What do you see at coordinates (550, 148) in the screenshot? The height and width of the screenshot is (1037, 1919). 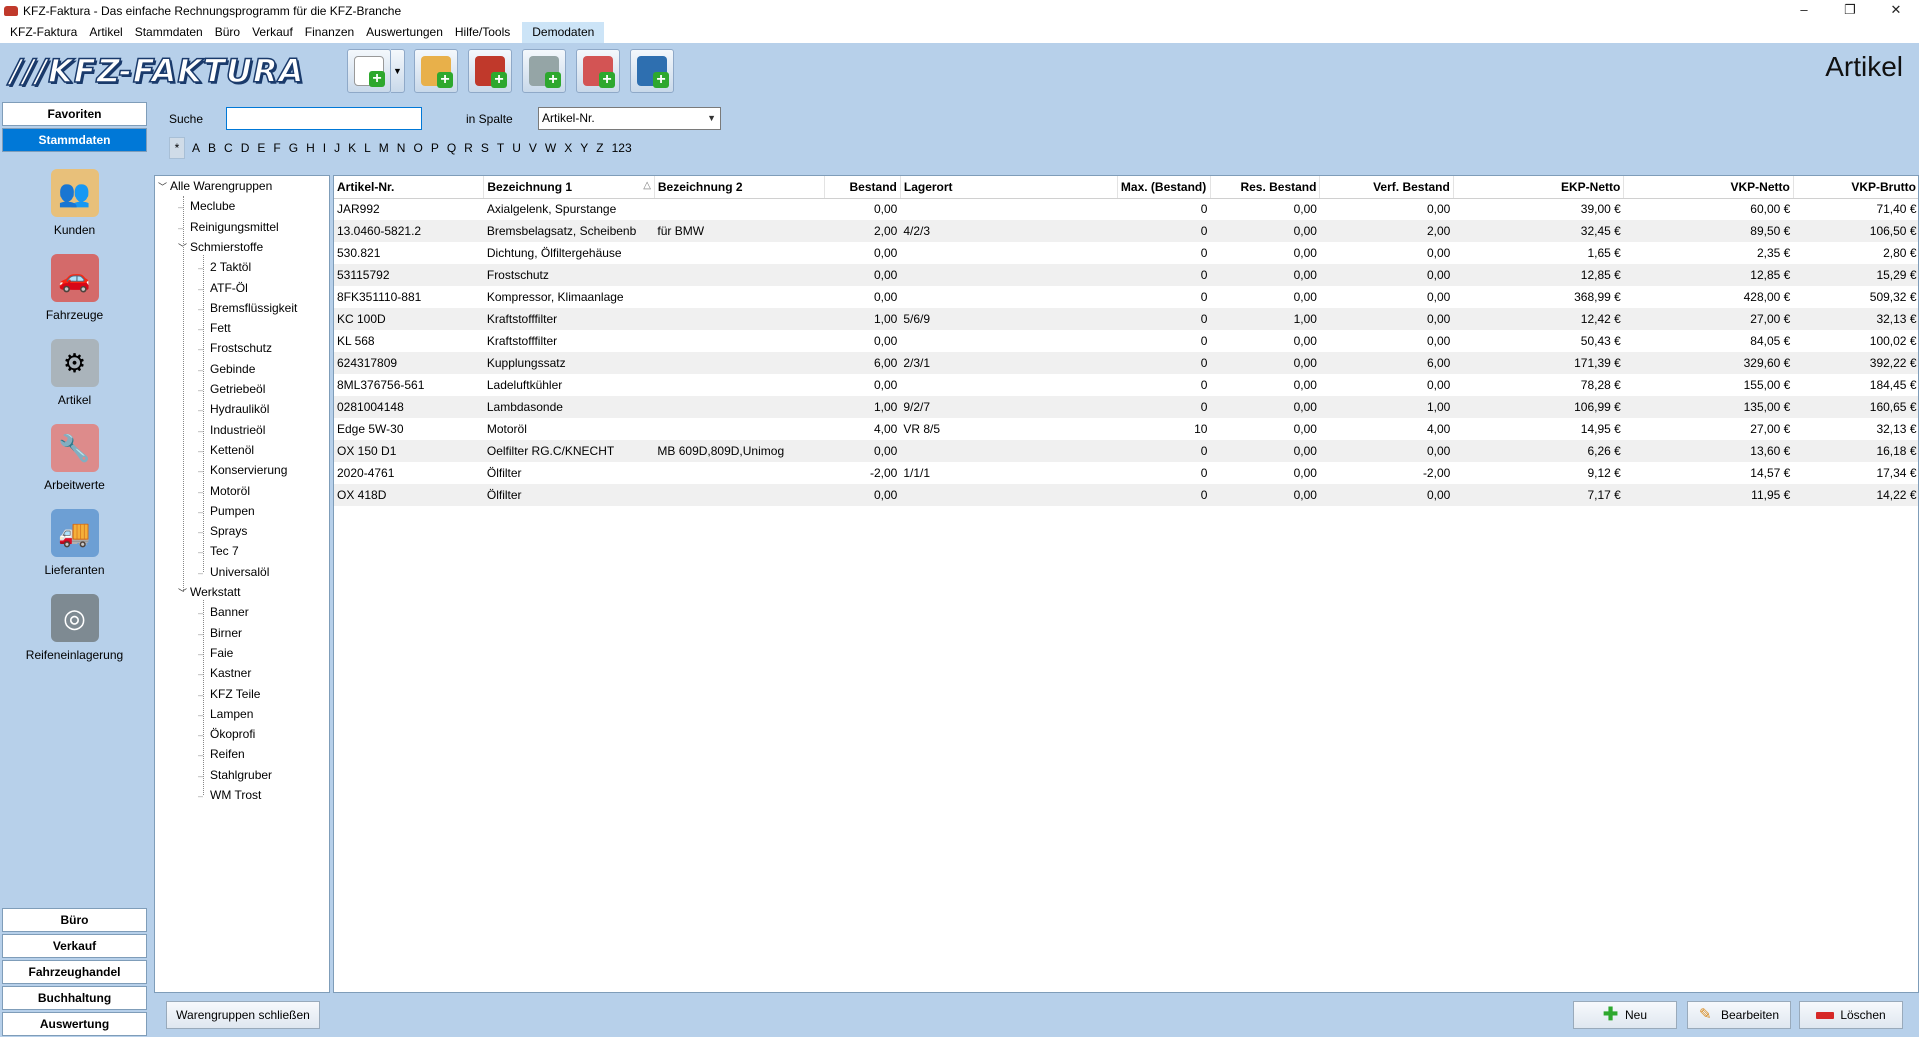 I see `filter-letter: W` at bounding box center [550, 148].